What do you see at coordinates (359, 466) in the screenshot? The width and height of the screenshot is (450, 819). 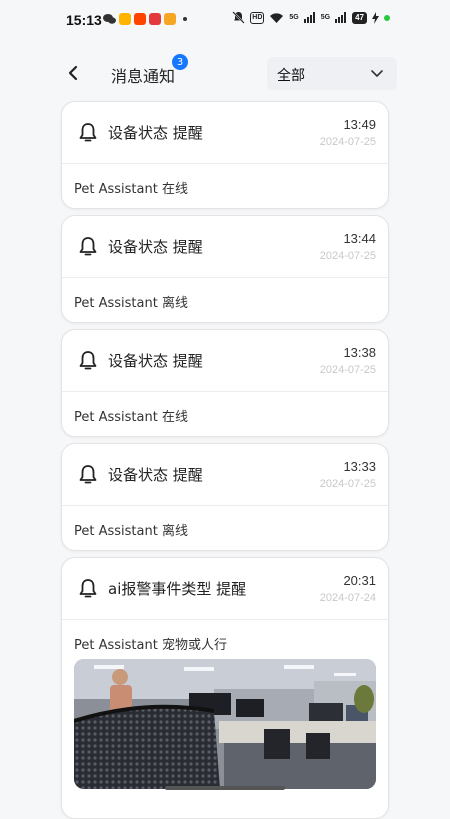 I see `notification-time: 13:33` at bounding box center [359, 466].